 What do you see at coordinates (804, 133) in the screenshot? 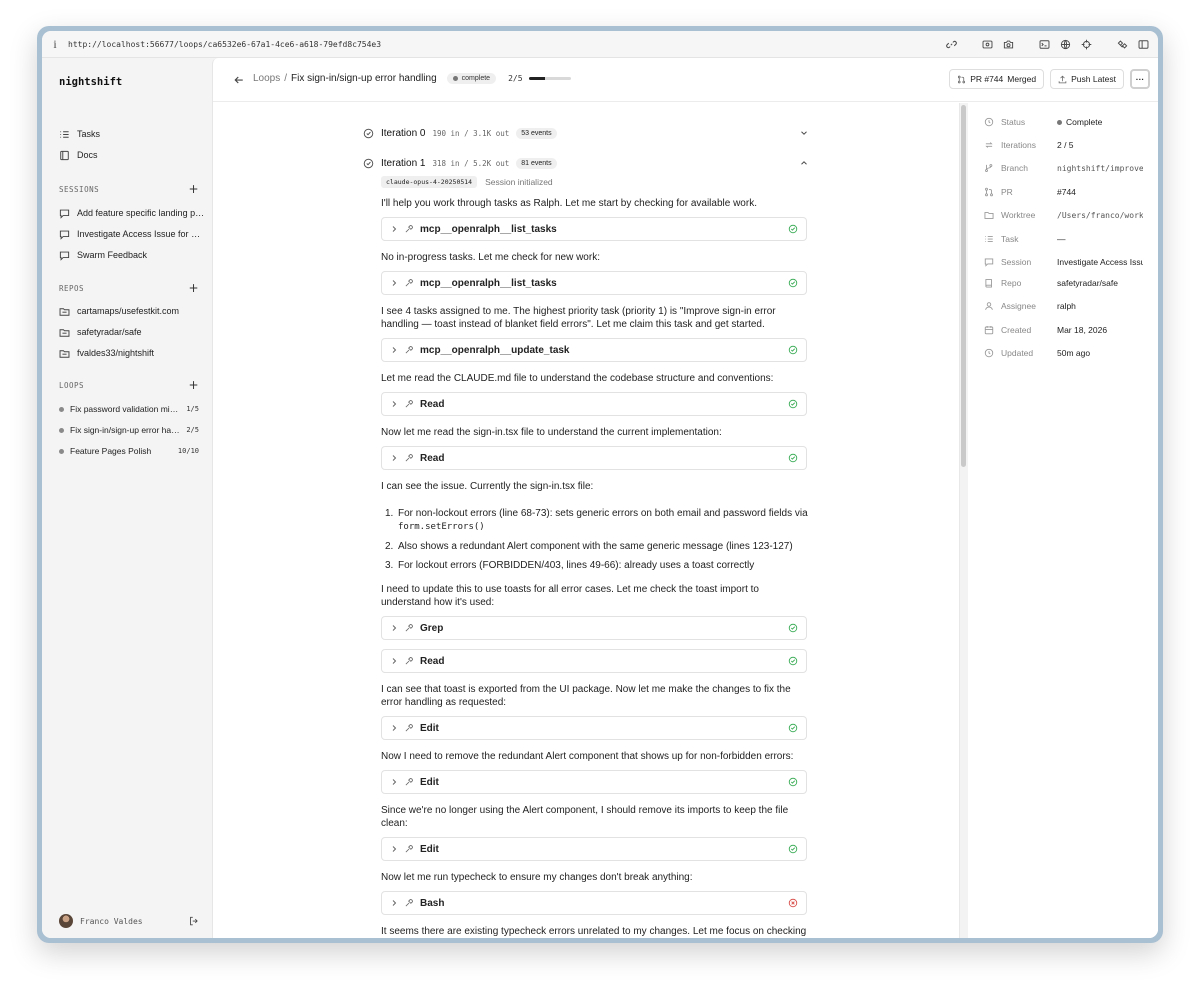
I see `chevron-down-icon` at bounding box center [804, 133].